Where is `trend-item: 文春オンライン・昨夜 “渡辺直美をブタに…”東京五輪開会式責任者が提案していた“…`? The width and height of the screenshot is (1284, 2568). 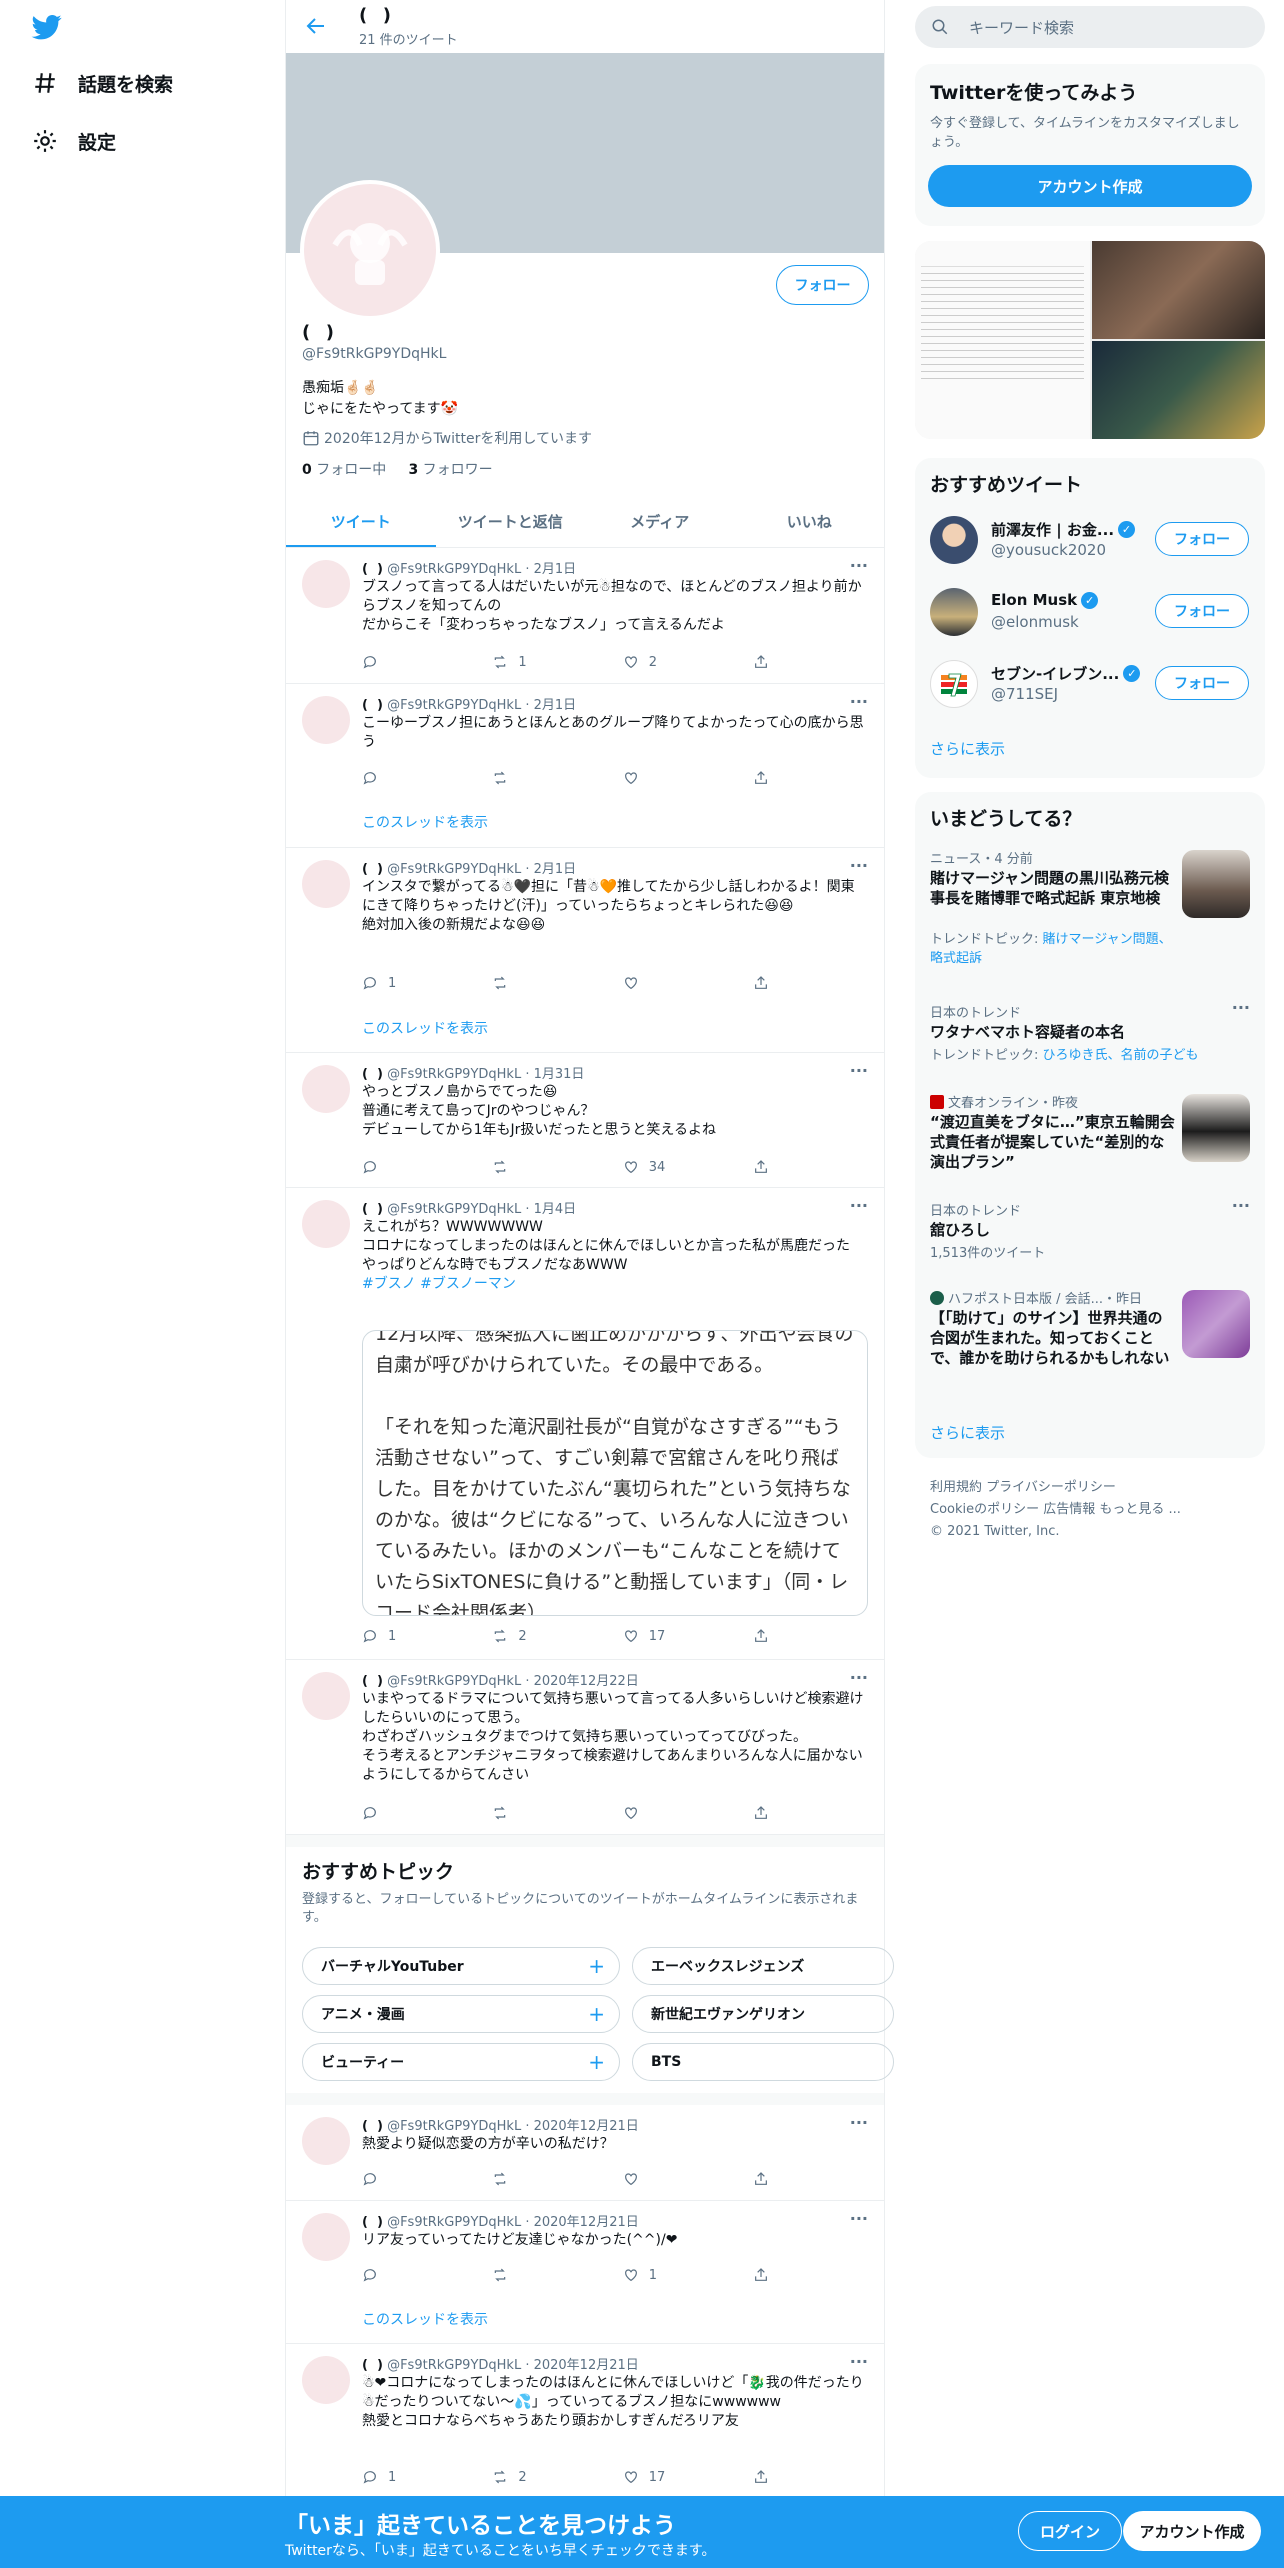
trend-item: 文春オンライン・昨夜 “渡辺直美をブタに…”東京五輪開会式責任者が提案していた“… is located at coordinates (1090, 1132).